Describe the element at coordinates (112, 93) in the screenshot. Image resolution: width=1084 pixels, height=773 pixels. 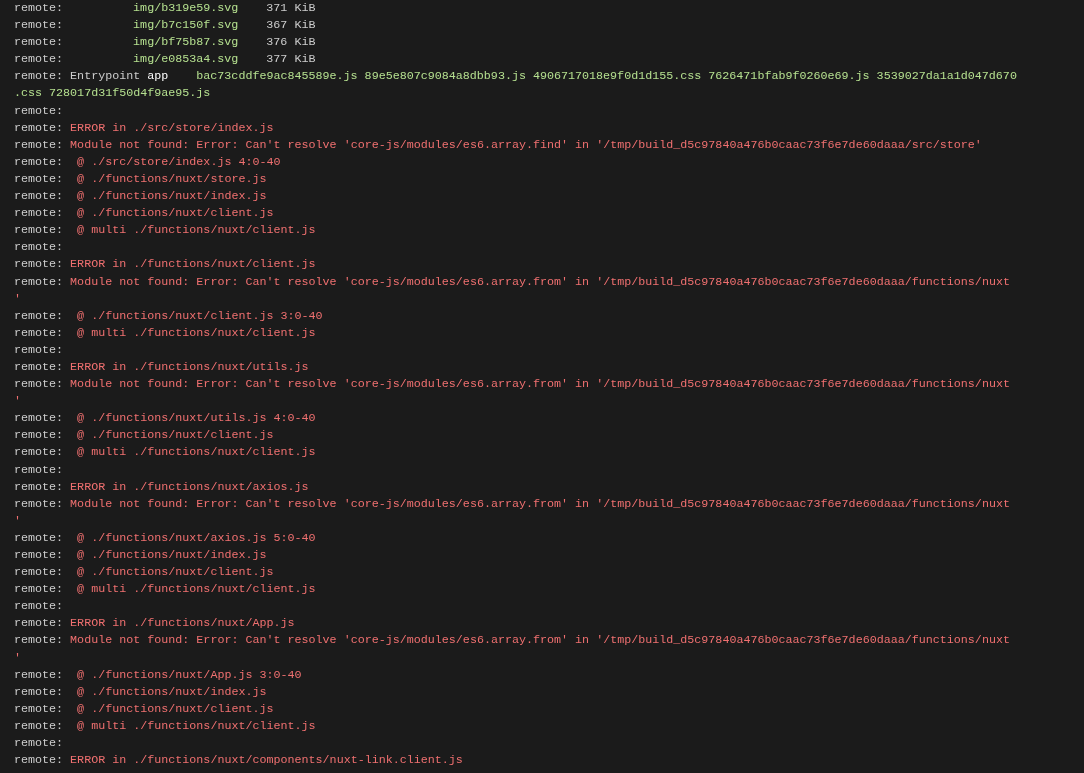
I see `entrypoint-files: .css 728017d31f50d4f9ae95.js` at that location.